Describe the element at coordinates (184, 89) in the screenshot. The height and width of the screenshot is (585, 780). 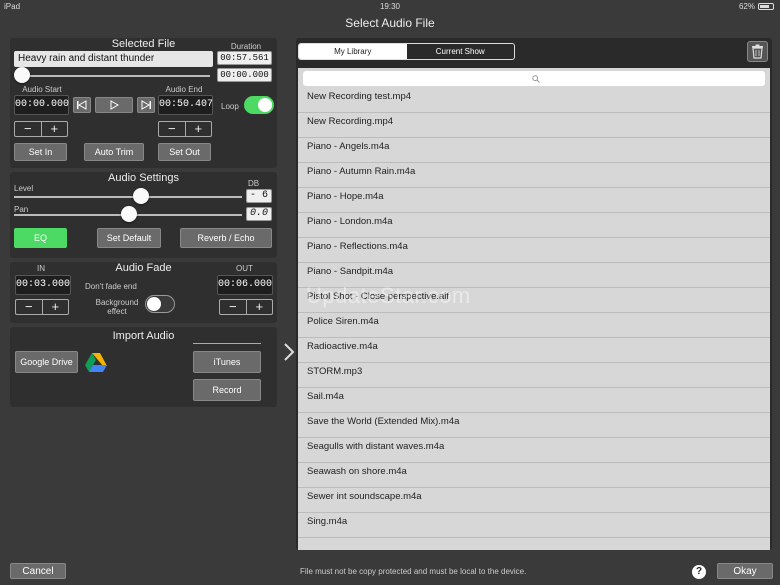
I see `audio-end-label: Audio End` at that location.